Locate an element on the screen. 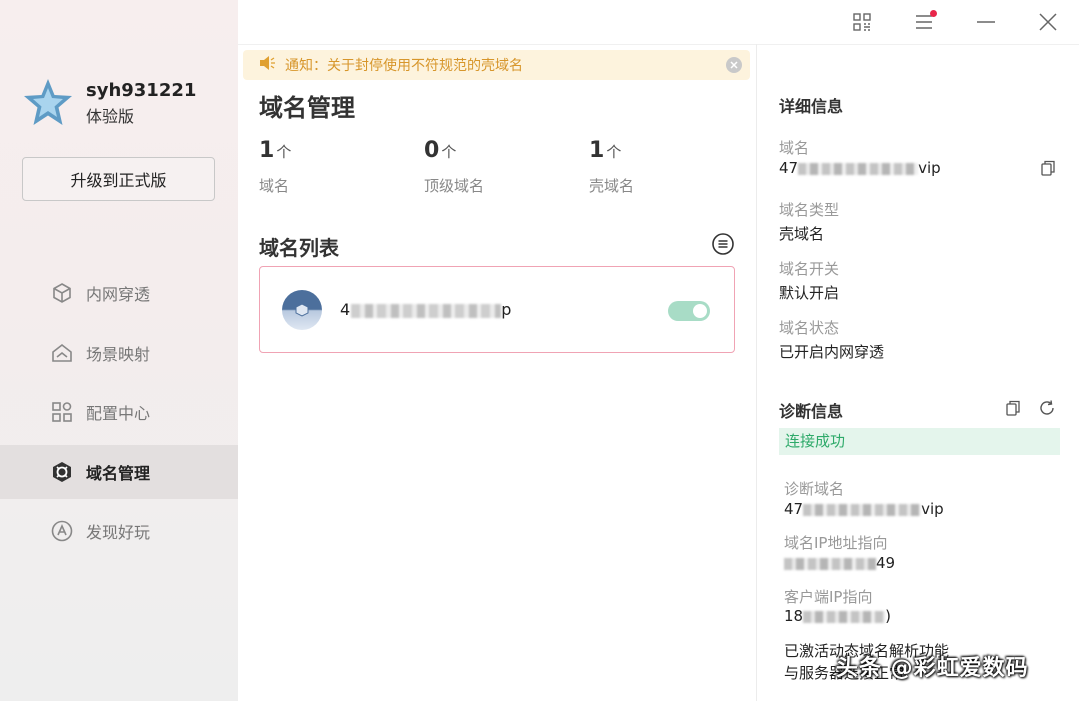 Image resolution: width=1079 pixels, height=701 pixels. domain-toggle is located at coordinates (689, 311).